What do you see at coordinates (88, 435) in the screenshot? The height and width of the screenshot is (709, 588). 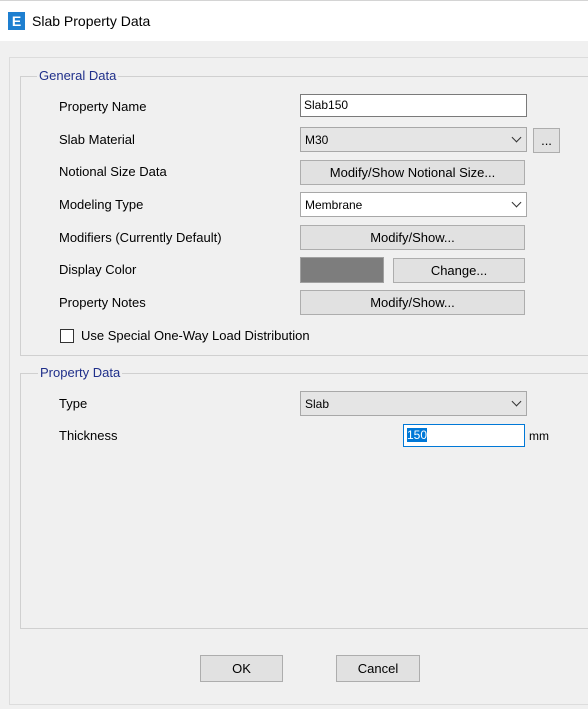 I see `thickness-label: Thickness` at bounding box center [88, 435].